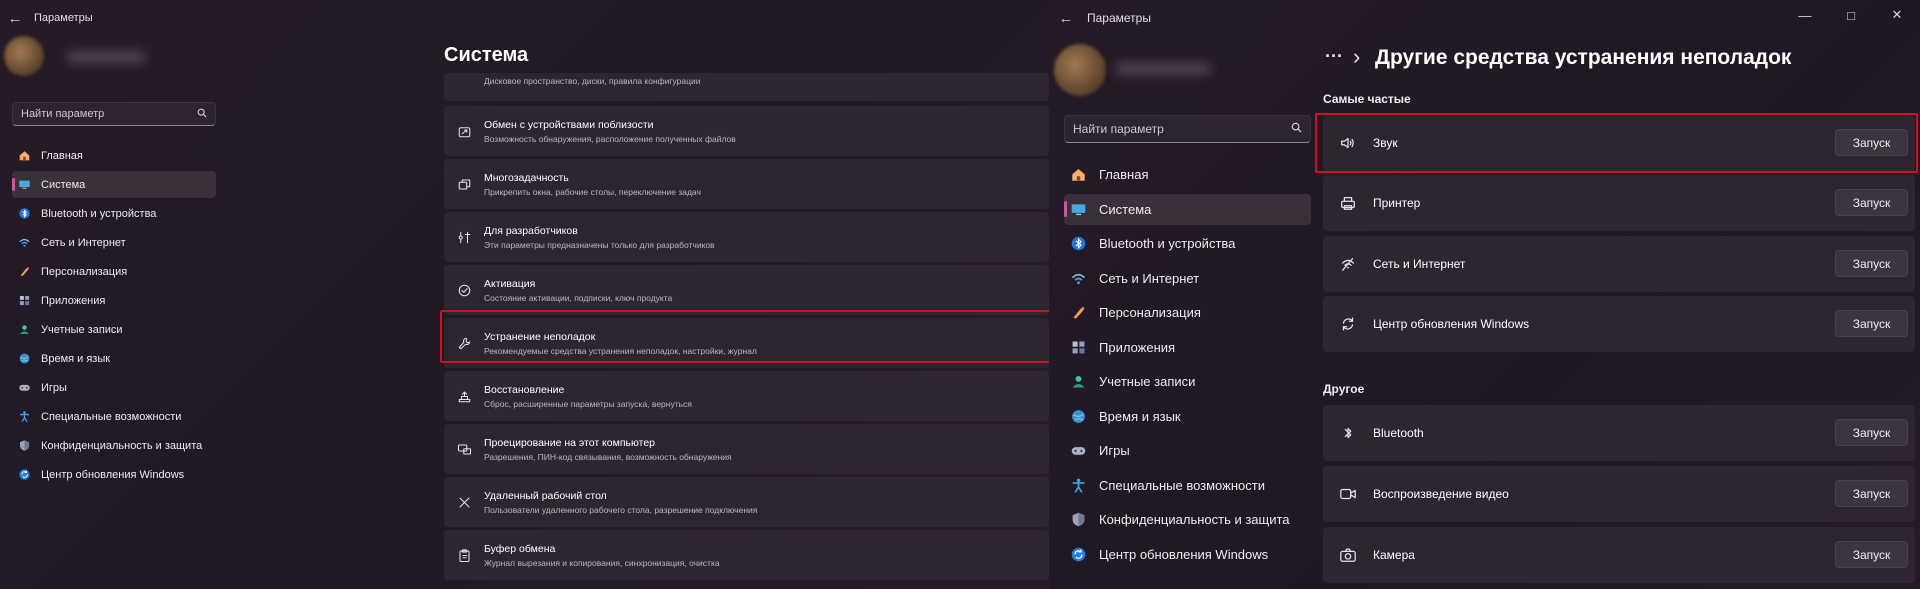  I want to click on account-icon, so click(24, 329).